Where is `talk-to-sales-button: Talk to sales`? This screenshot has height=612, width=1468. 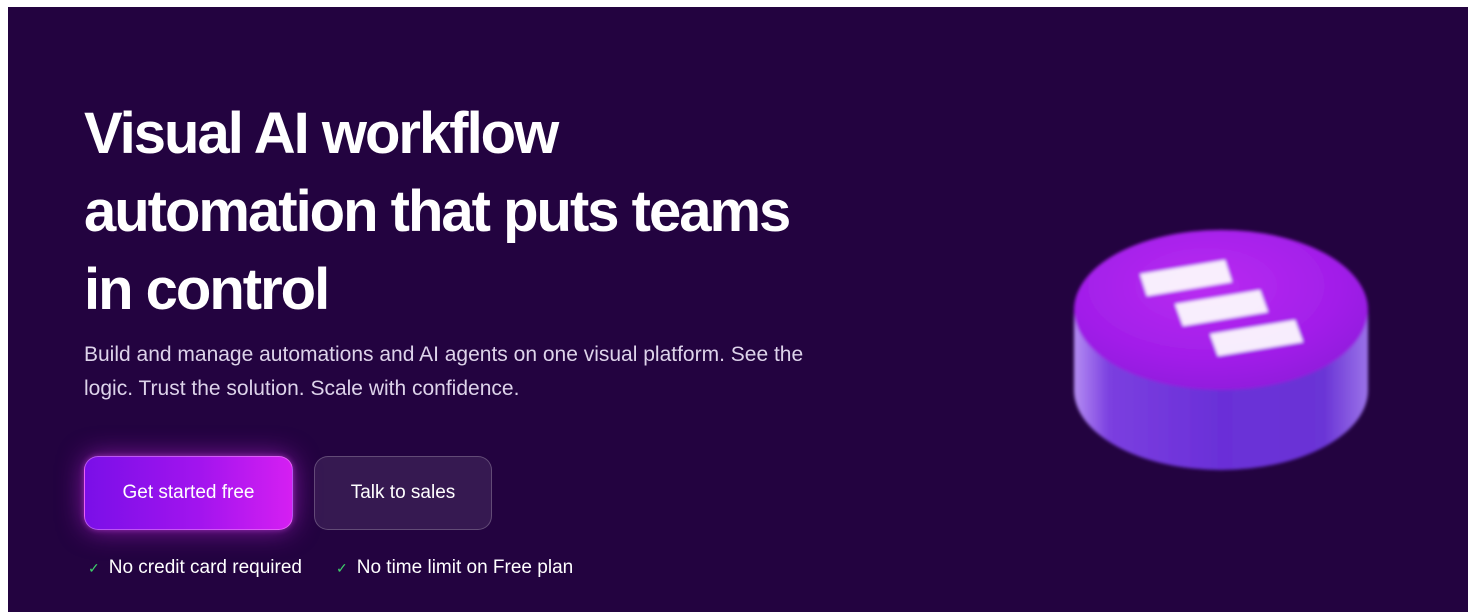 talk-to-sales-button: Talk to sales is located at coordinates (403, 493).